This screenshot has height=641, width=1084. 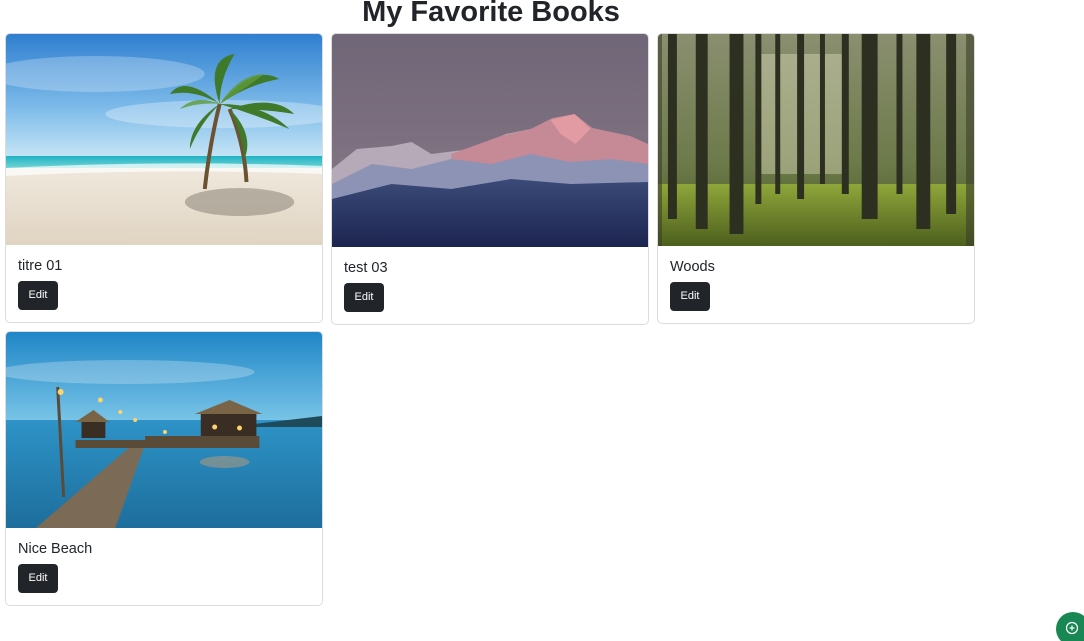 I want to click on card-title: Nice Beach, so click(x=55, y=549).